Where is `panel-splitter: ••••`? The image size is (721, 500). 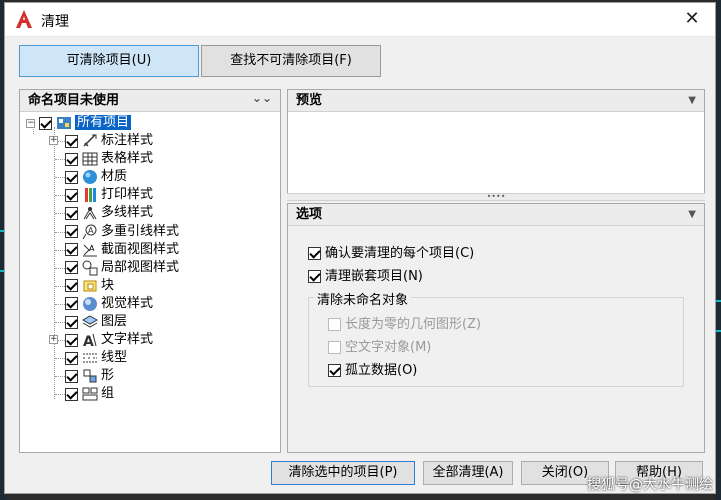 panel-splitter: •••• is located at coordinates (496, 197).